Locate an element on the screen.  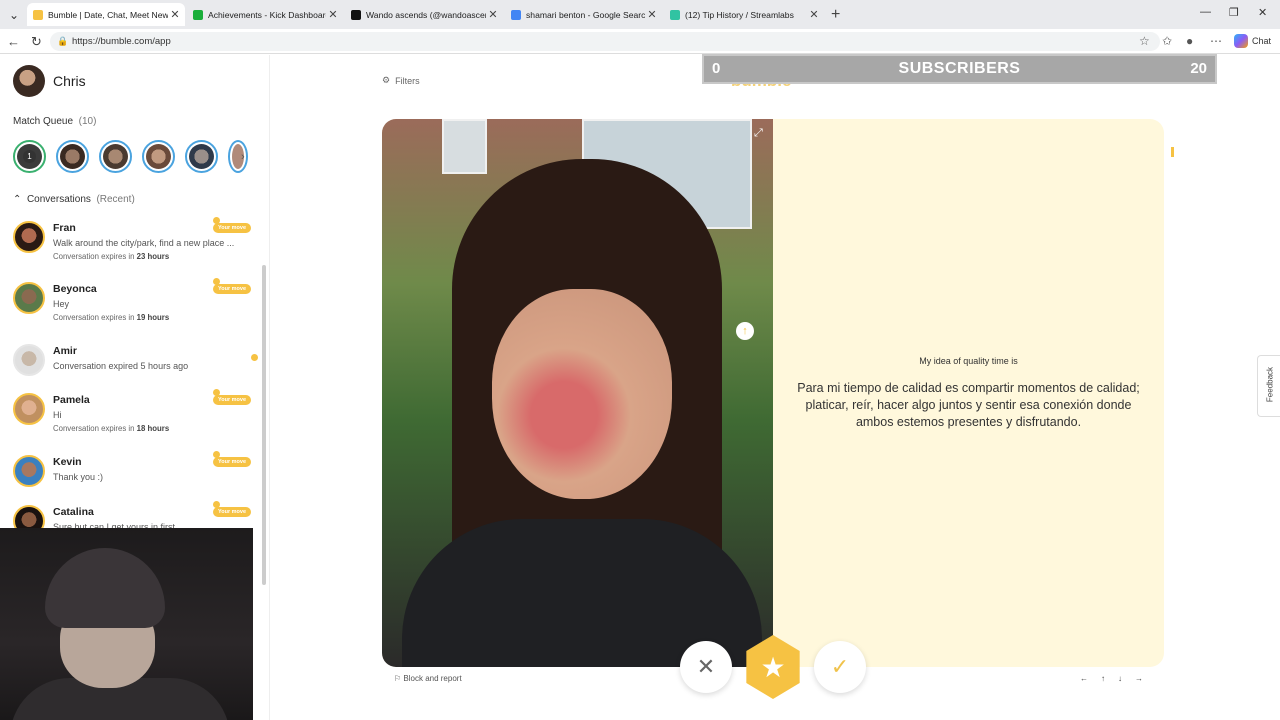
queue-count-badge: 1 is located at coordinates (29, 156).